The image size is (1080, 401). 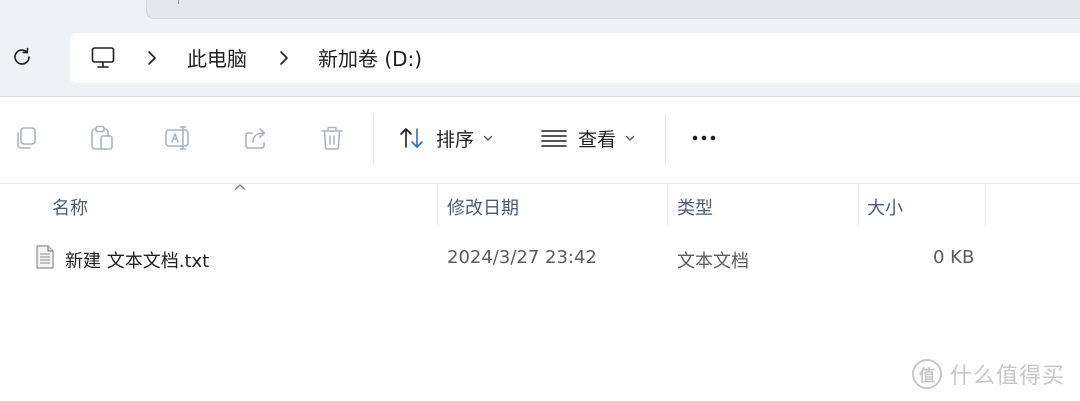 What do you see at coordinates (575, 58) in the screenshot?
I see `address-bar: 此电脑 新加卷 (D:)` at bounding box center [575, 58].